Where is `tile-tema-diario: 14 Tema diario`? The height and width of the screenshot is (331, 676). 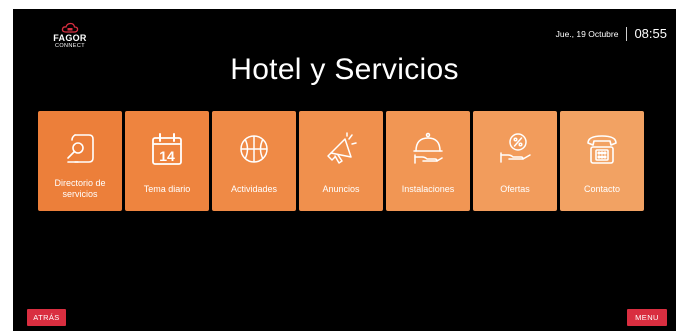 tile-tema-diario: 14 Tema diario is located at coordinates (167, 161).